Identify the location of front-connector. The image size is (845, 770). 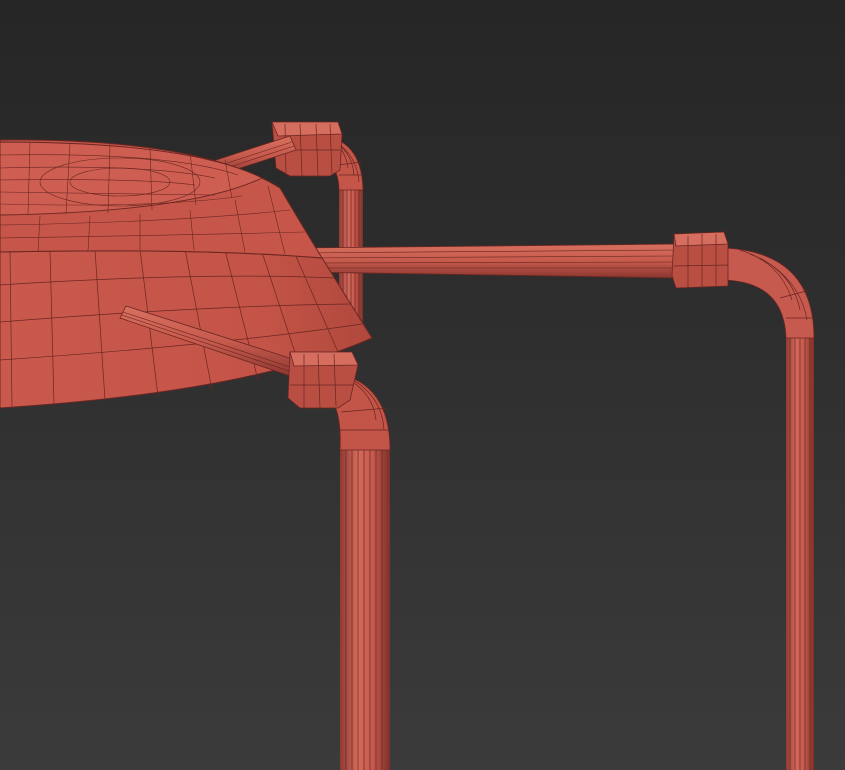
(323, 380).